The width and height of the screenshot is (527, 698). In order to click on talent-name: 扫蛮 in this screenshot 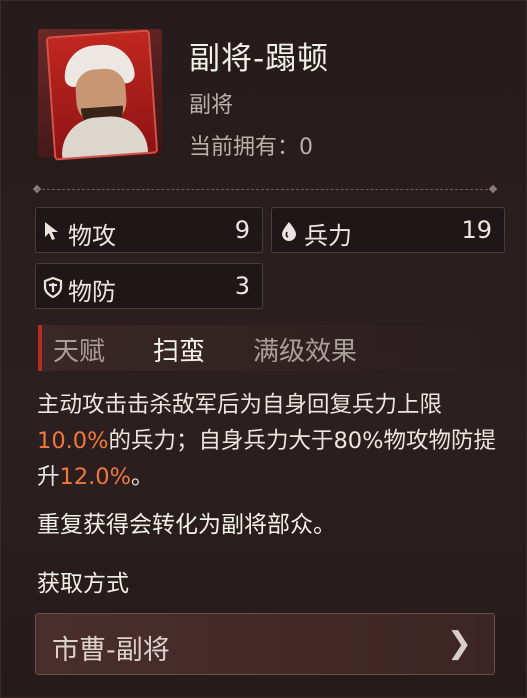, I will do `click(179, 352)`.